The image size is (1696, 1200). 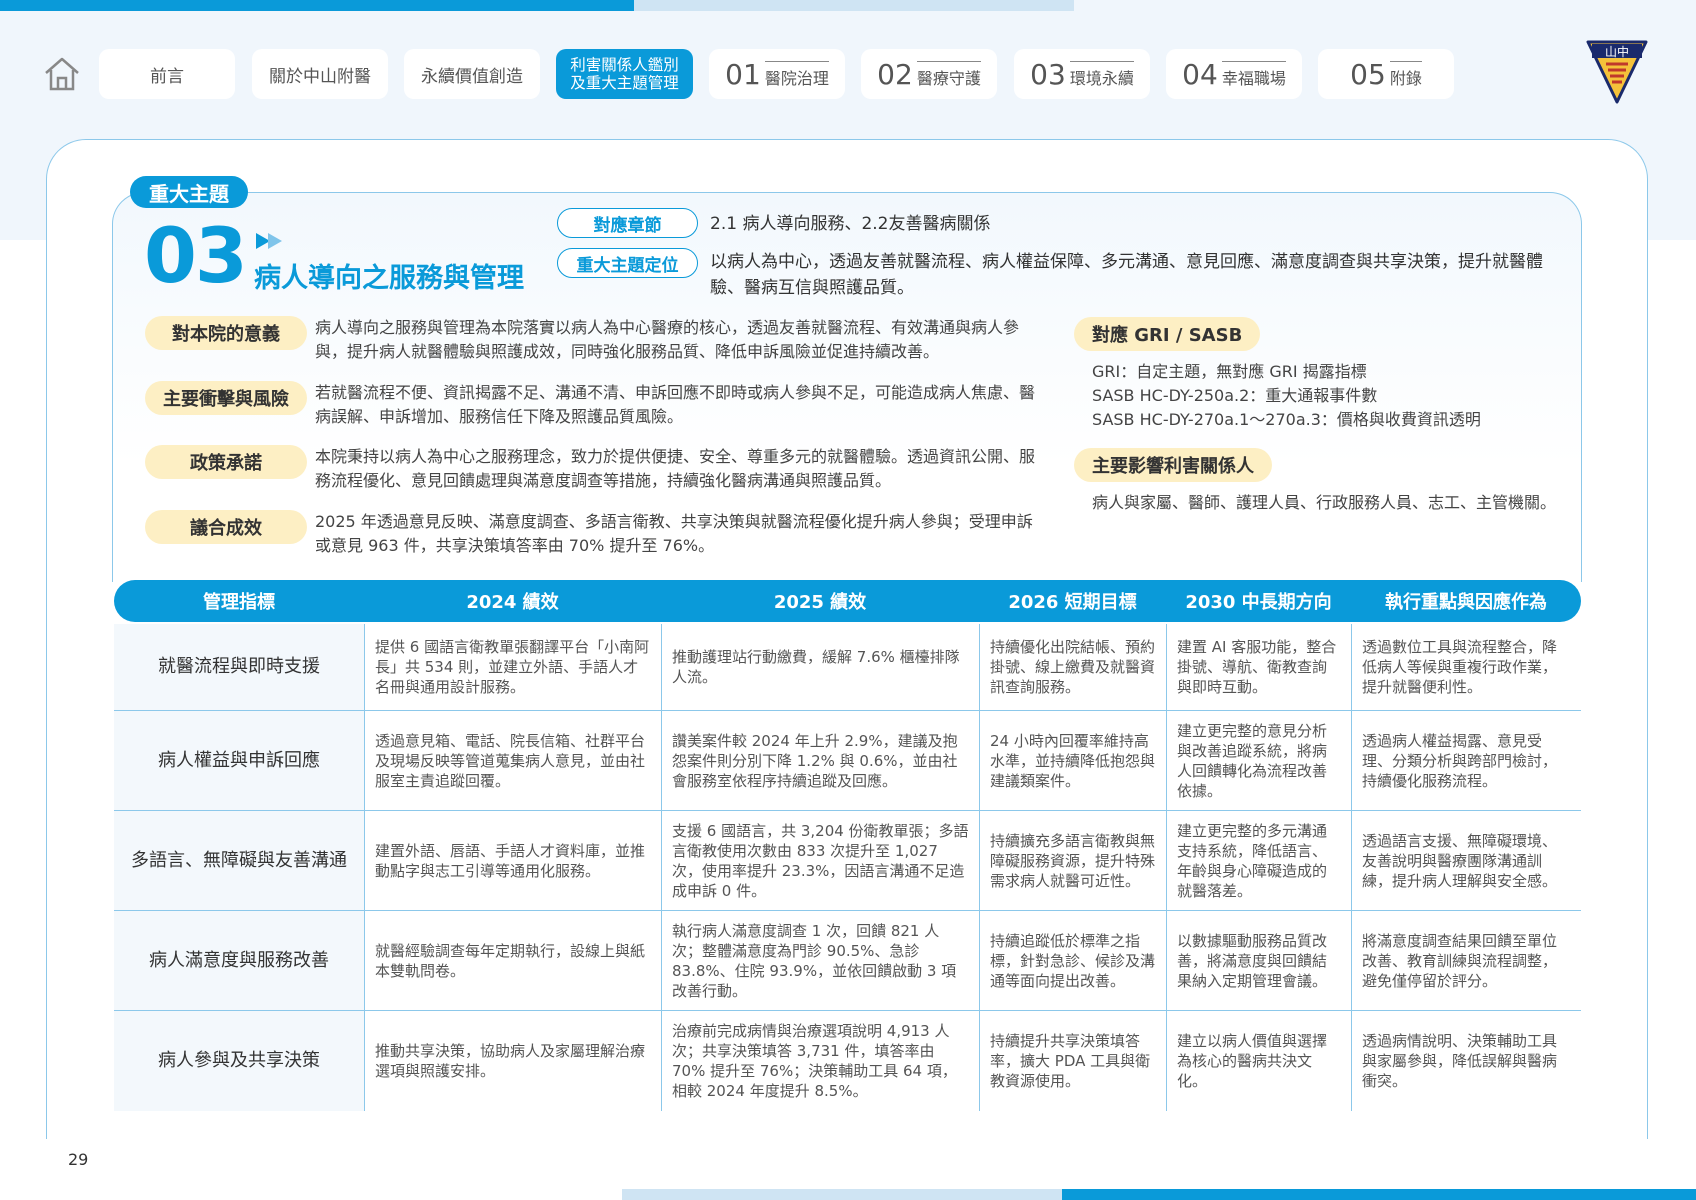 What do you see at coordinates (389, 278) in the screenshot?
I see `topic-title: 病人導向之服務與管理` at bounding box center [389, 278].